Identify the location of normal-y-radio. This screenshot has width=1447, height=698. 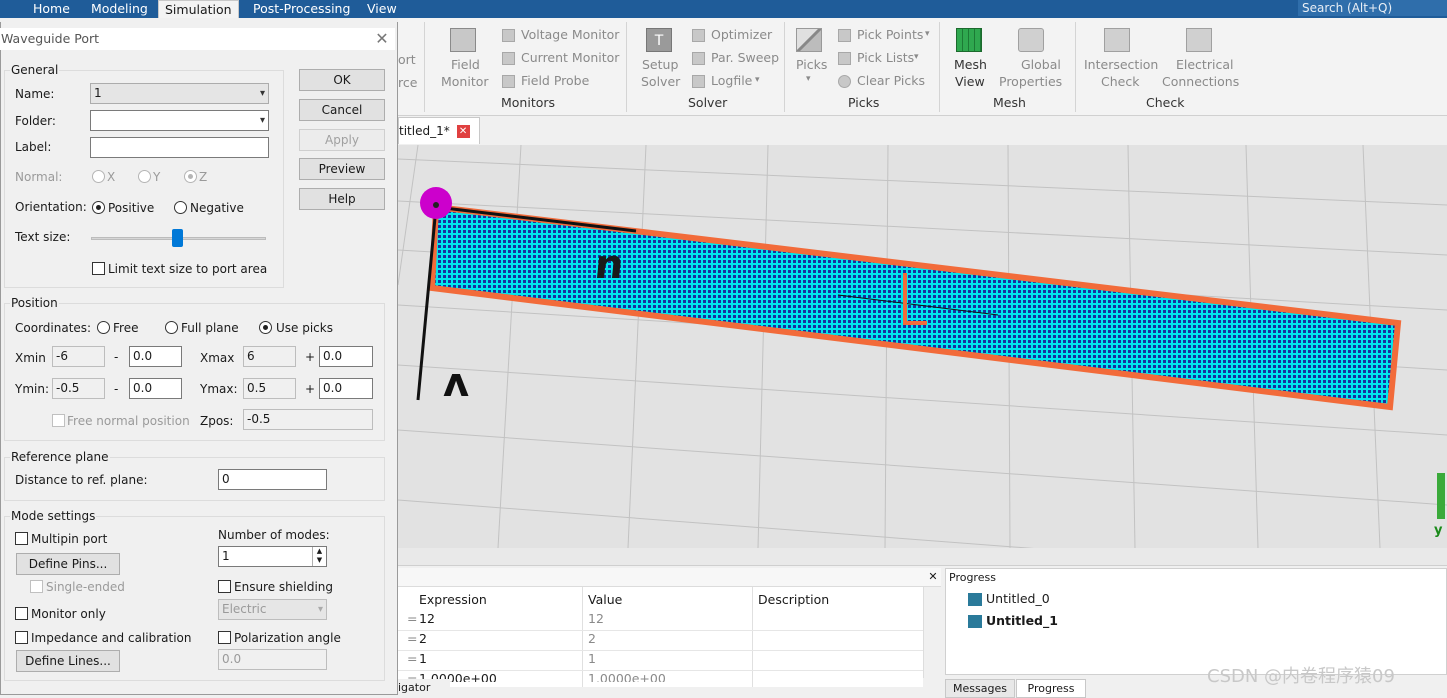
(144, 176).